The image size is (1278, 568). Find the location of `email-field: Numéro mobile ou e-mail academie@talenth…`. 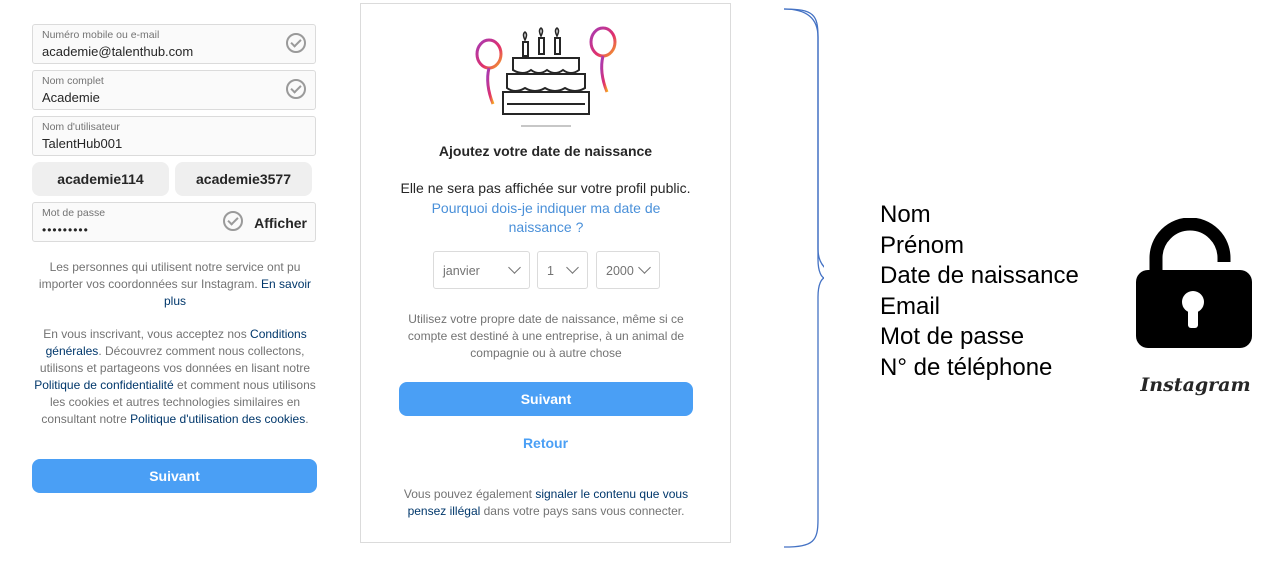

email-field: Numéro mobile ou e-mail academie@talenth… is located at coordinates (174, 44).